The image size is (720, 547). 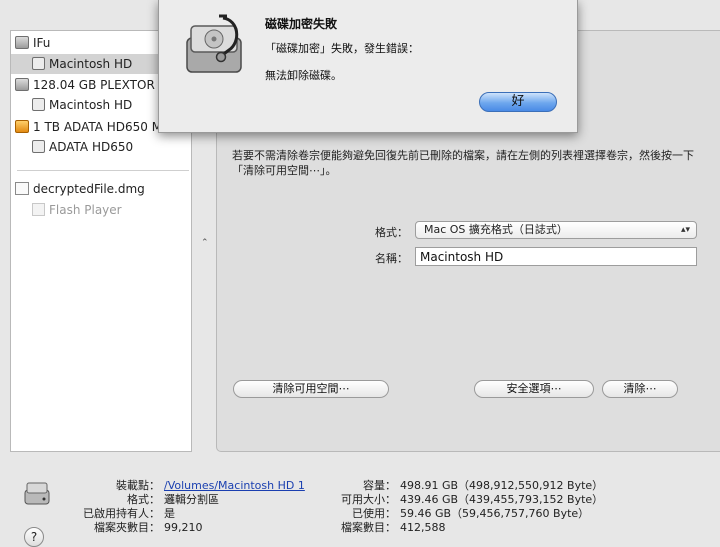 I want to click on used-value: 59.46 GB（59,456,757,760 Byte）, so click(x=495, y=513).